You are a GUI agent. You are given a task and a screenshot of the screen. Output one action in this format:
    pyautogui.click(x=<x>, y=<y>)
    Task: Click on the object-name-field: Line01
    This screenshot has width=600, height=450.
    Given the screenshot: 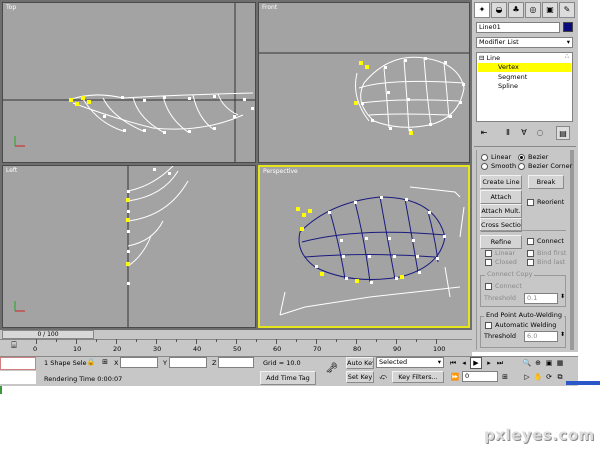 What is the action you would take?
    pyautogui.click(x=518, y=27)
    